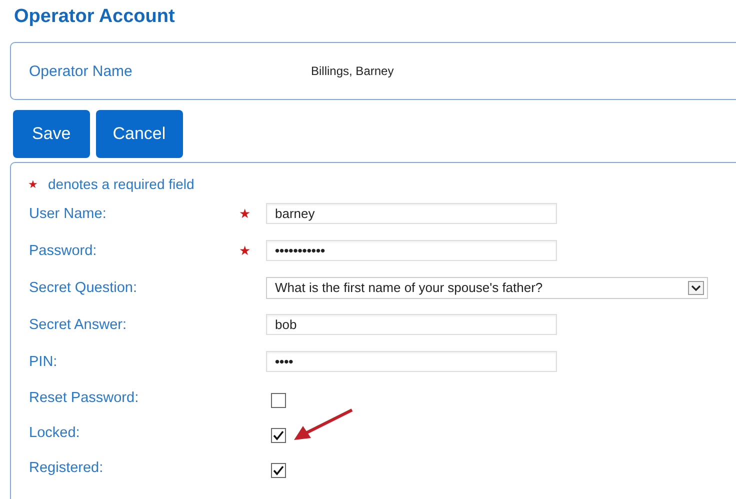 The image size is (736, 499). What do you see at coordinates (84, 398) in the screenshot?
I see `field-label: Reset Password:` at bounding box center [84, 398].